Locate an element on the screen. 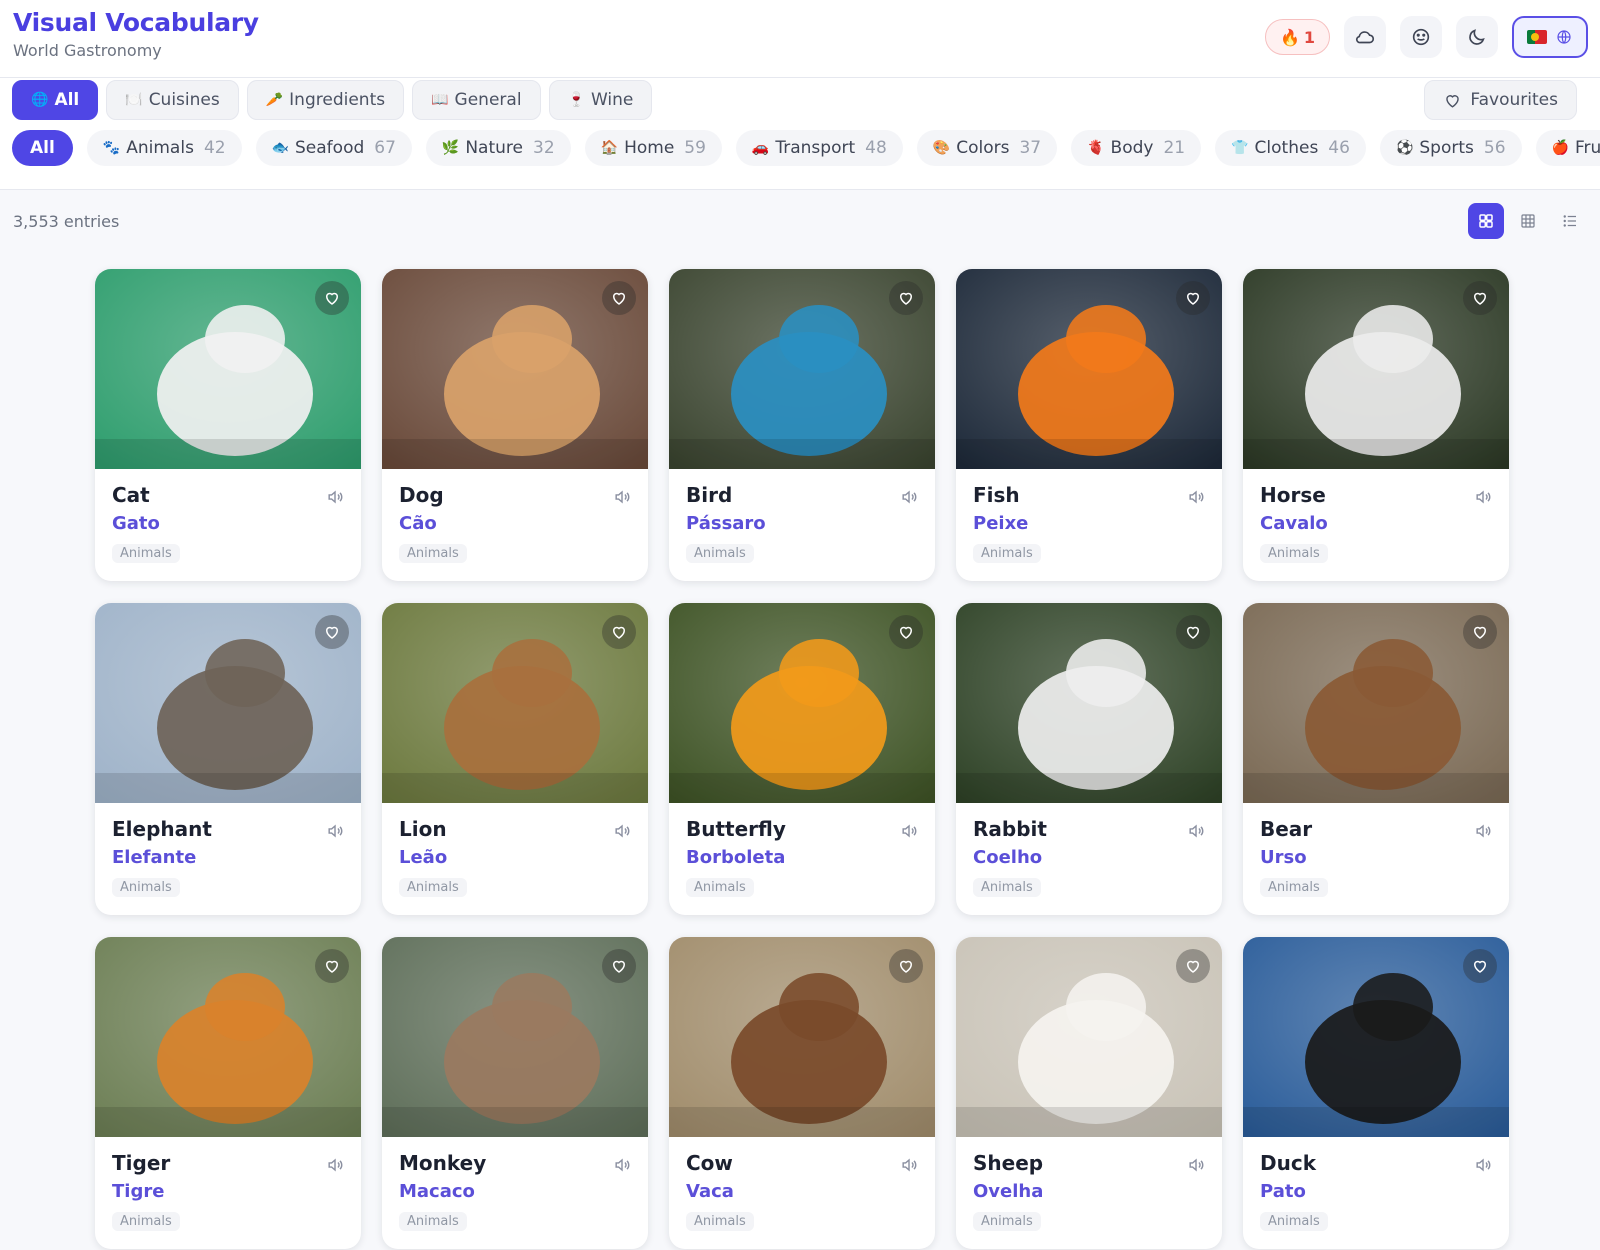 Image resolution: width=1600 pixels, height=1250 pixels. vocab-card-cat: Cat Gato Animals is located at coordinates (228, 425).